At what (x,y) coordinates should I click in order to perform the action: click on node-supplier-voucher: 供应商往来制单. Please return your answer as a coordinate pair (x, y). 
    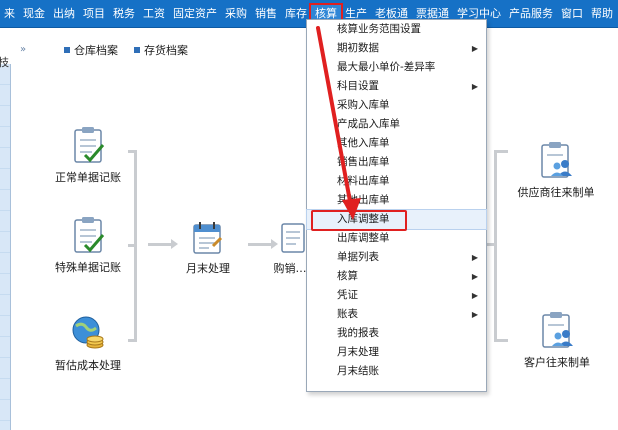
    Looking at the image, I should click on (556, 170).